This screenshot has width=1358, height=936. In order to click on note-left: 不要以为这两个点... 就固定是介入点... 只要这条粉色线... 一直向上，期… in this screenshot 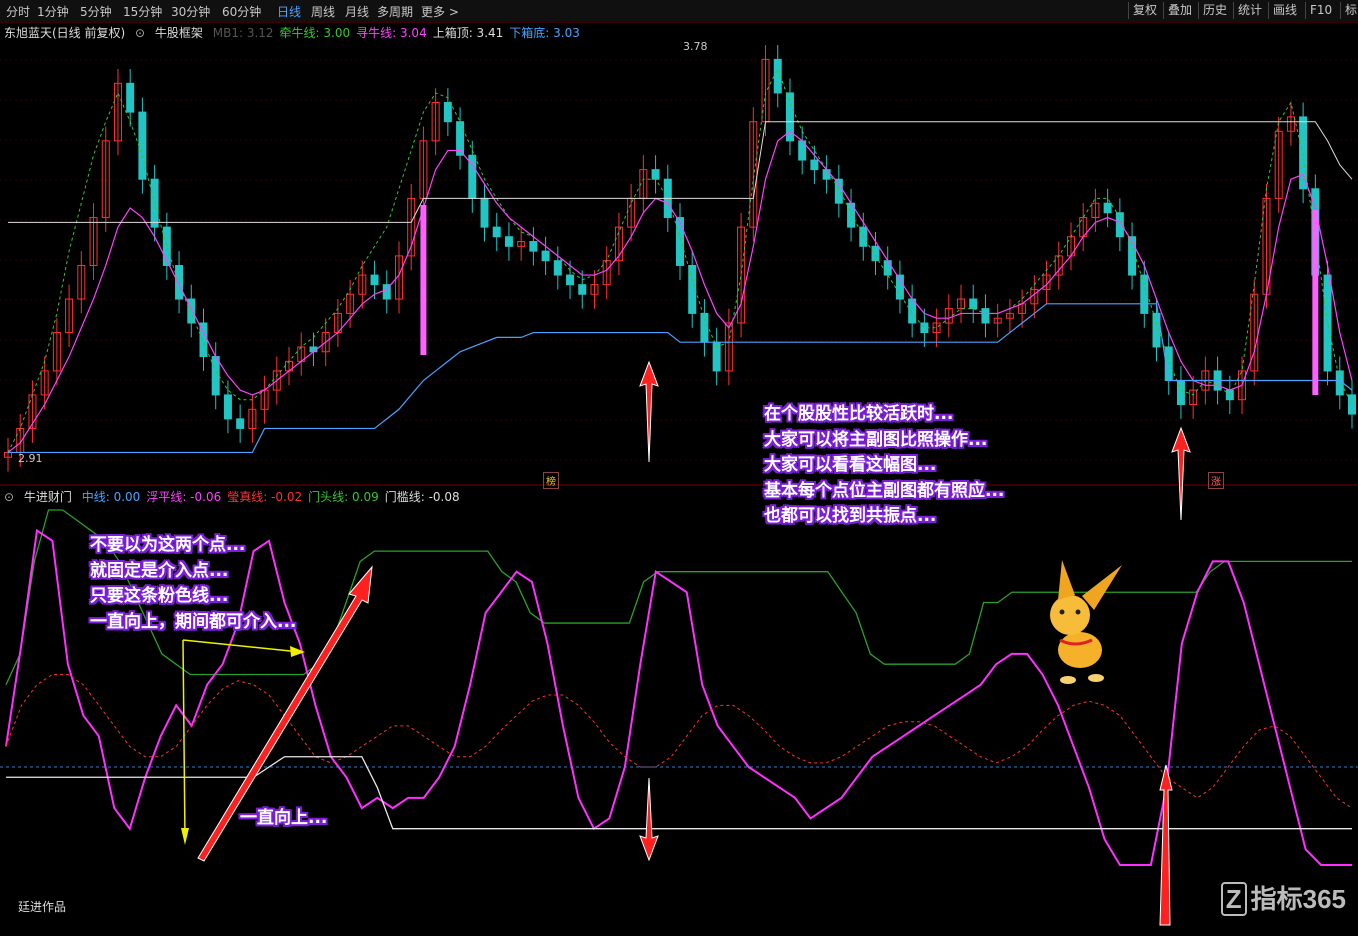, I will do `click(193, 584)`.